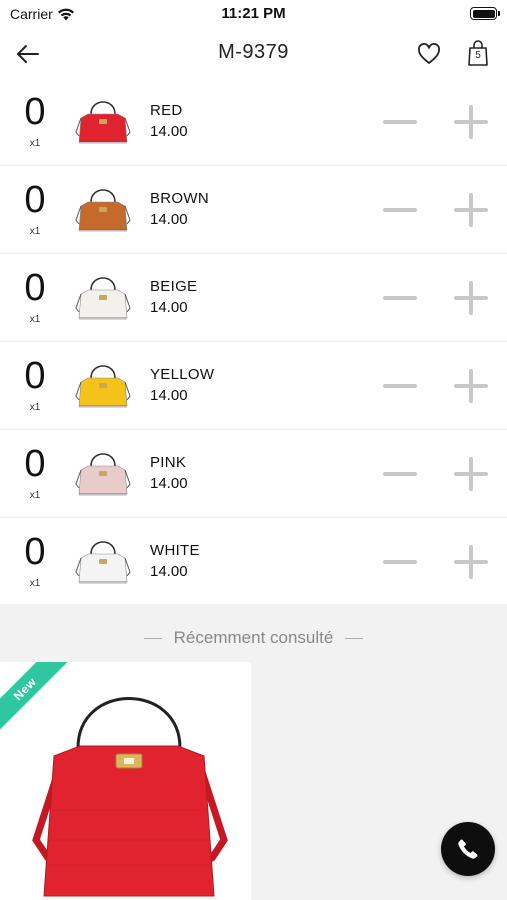  I want to click on variant-row-pink: 0 x1 PINK 14.00, so click(253, 474).